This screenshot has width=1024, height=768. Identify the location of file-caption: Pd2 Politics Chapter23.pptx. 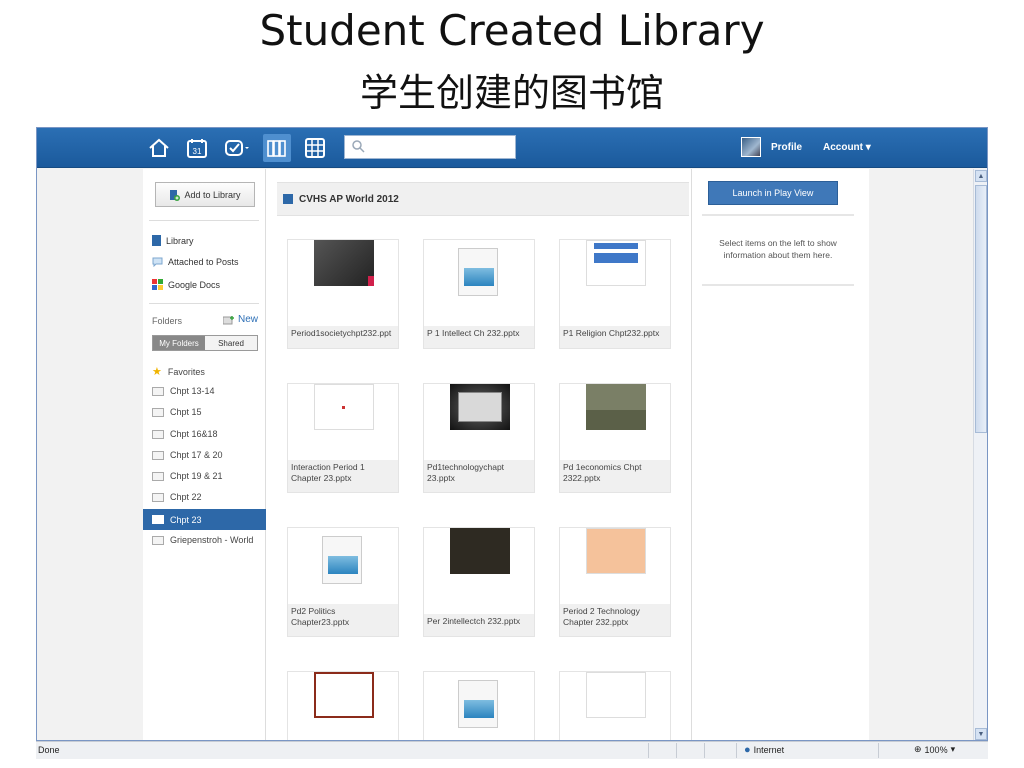
(343, 620).